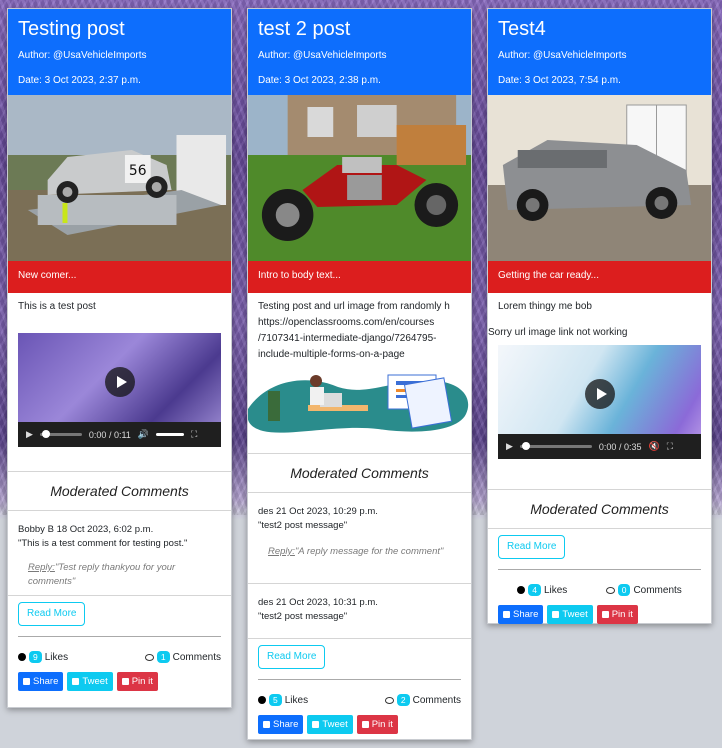 The image size is (722, 748). Describe the element at coordinates (545, 306) in the screenshot. I see `post-body: Lorem thingy me bob` at that location.